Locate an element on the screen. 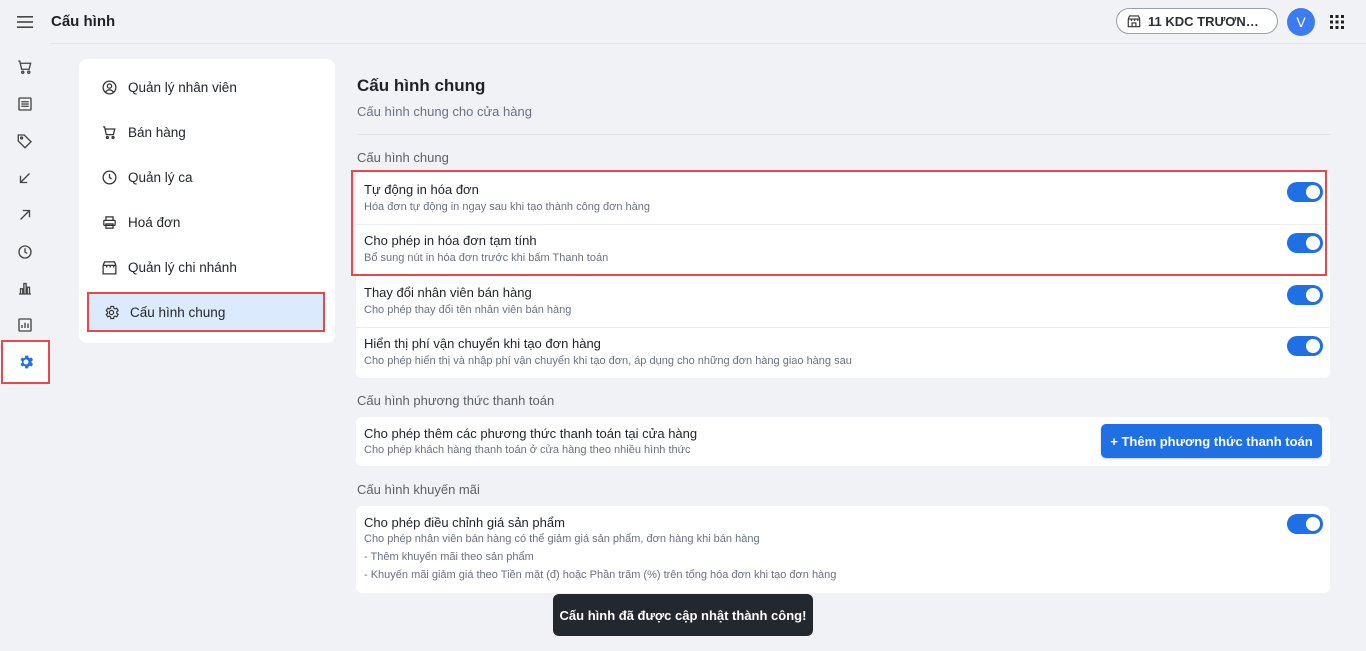 The height and width of the screenshot is (651, 1366). page-title: Cấu hình is located at coordinates (83, 21).